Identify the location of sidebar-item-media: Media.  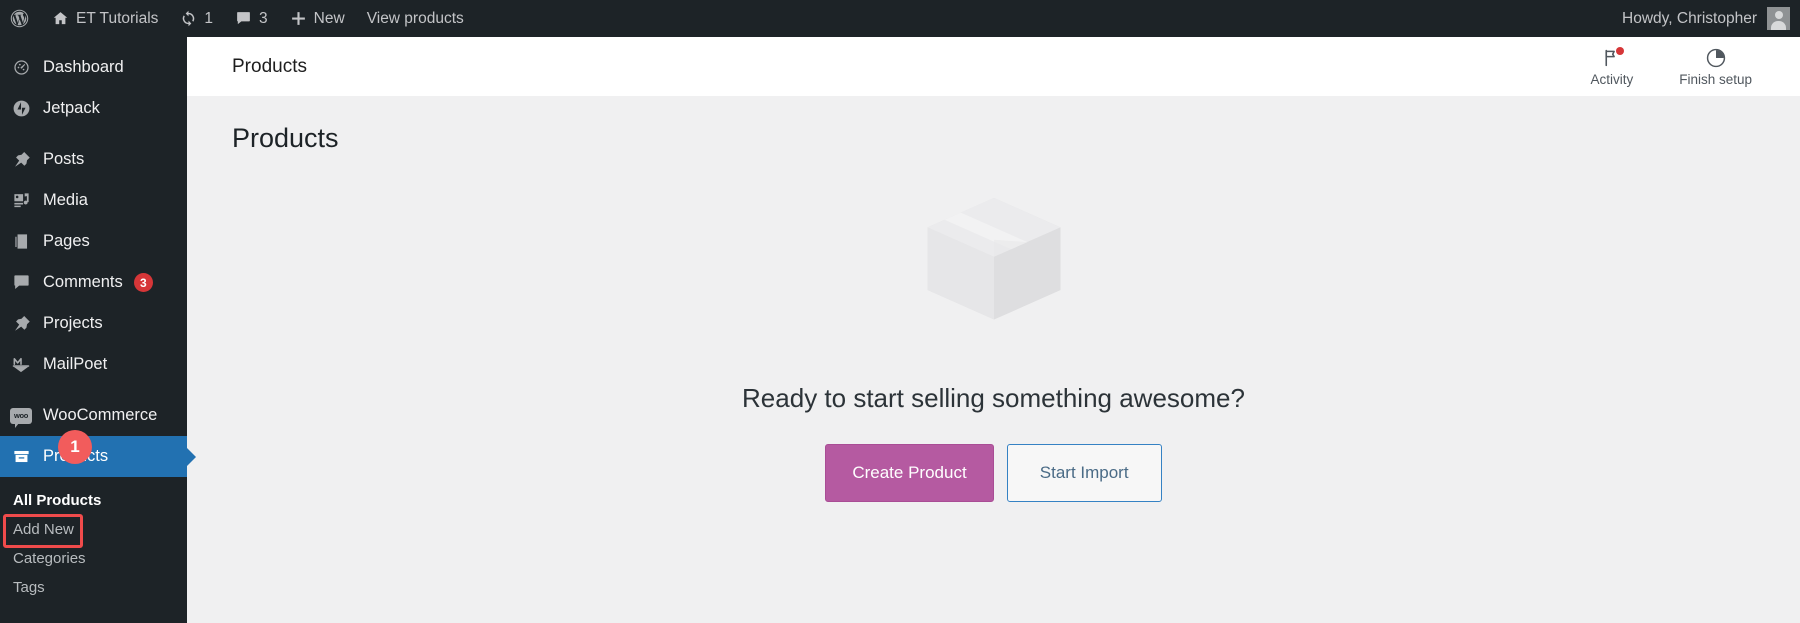
(93, 200).